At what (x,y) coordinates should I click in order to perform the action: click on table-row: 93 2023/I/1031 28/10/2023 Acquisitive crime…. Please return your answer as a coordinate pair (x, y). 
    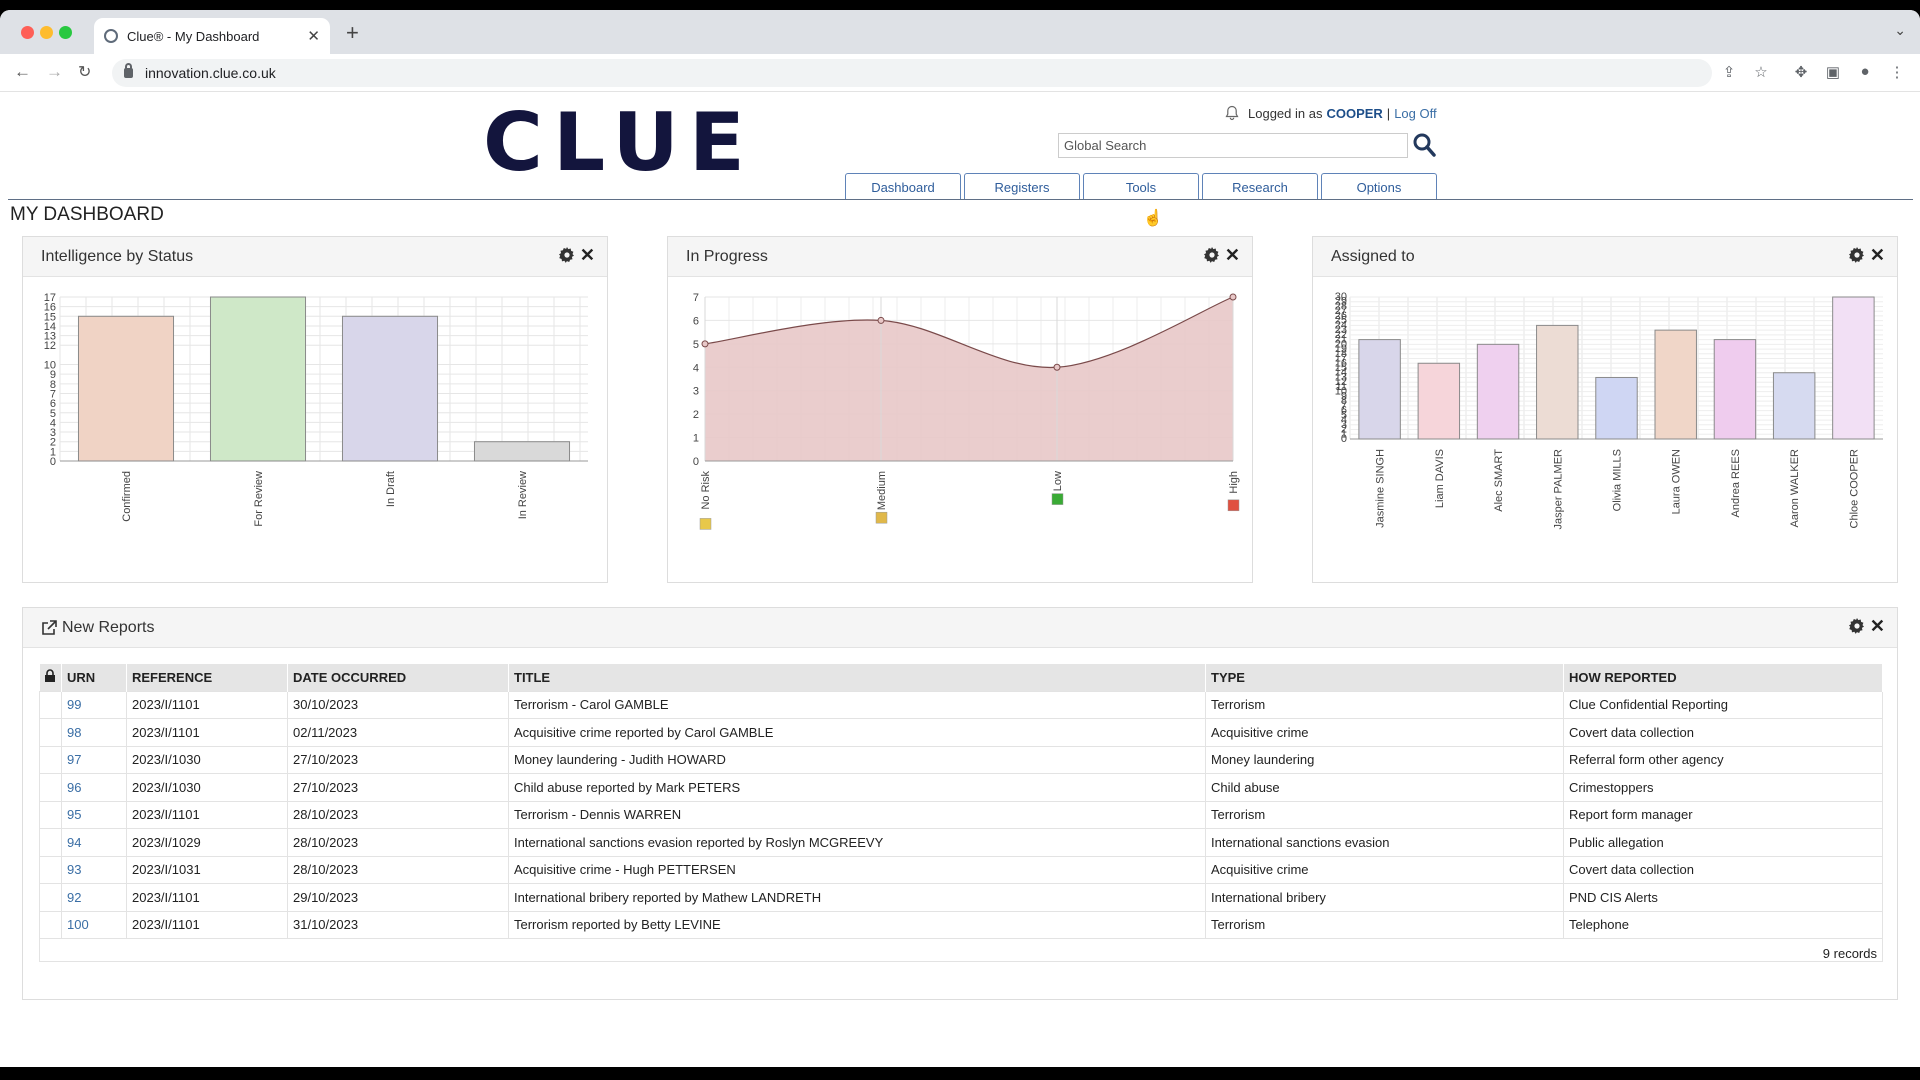
    Looking at the image, I should click on (961, 869).